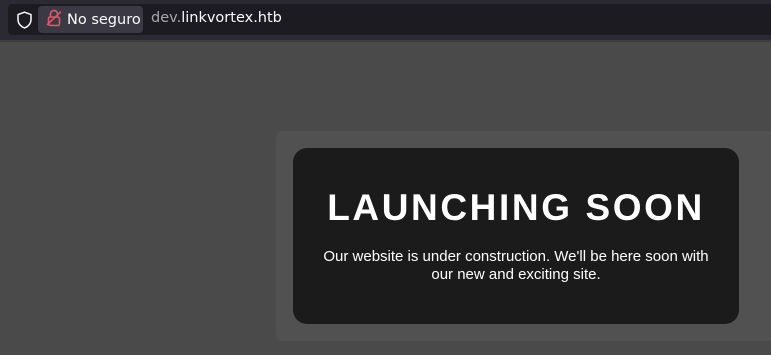 Image resolution: width=771 pixels, height=355 pixels. I want to click on browser-toolbar: No seguro dev.linkvortex.htb, so click(385, 20).